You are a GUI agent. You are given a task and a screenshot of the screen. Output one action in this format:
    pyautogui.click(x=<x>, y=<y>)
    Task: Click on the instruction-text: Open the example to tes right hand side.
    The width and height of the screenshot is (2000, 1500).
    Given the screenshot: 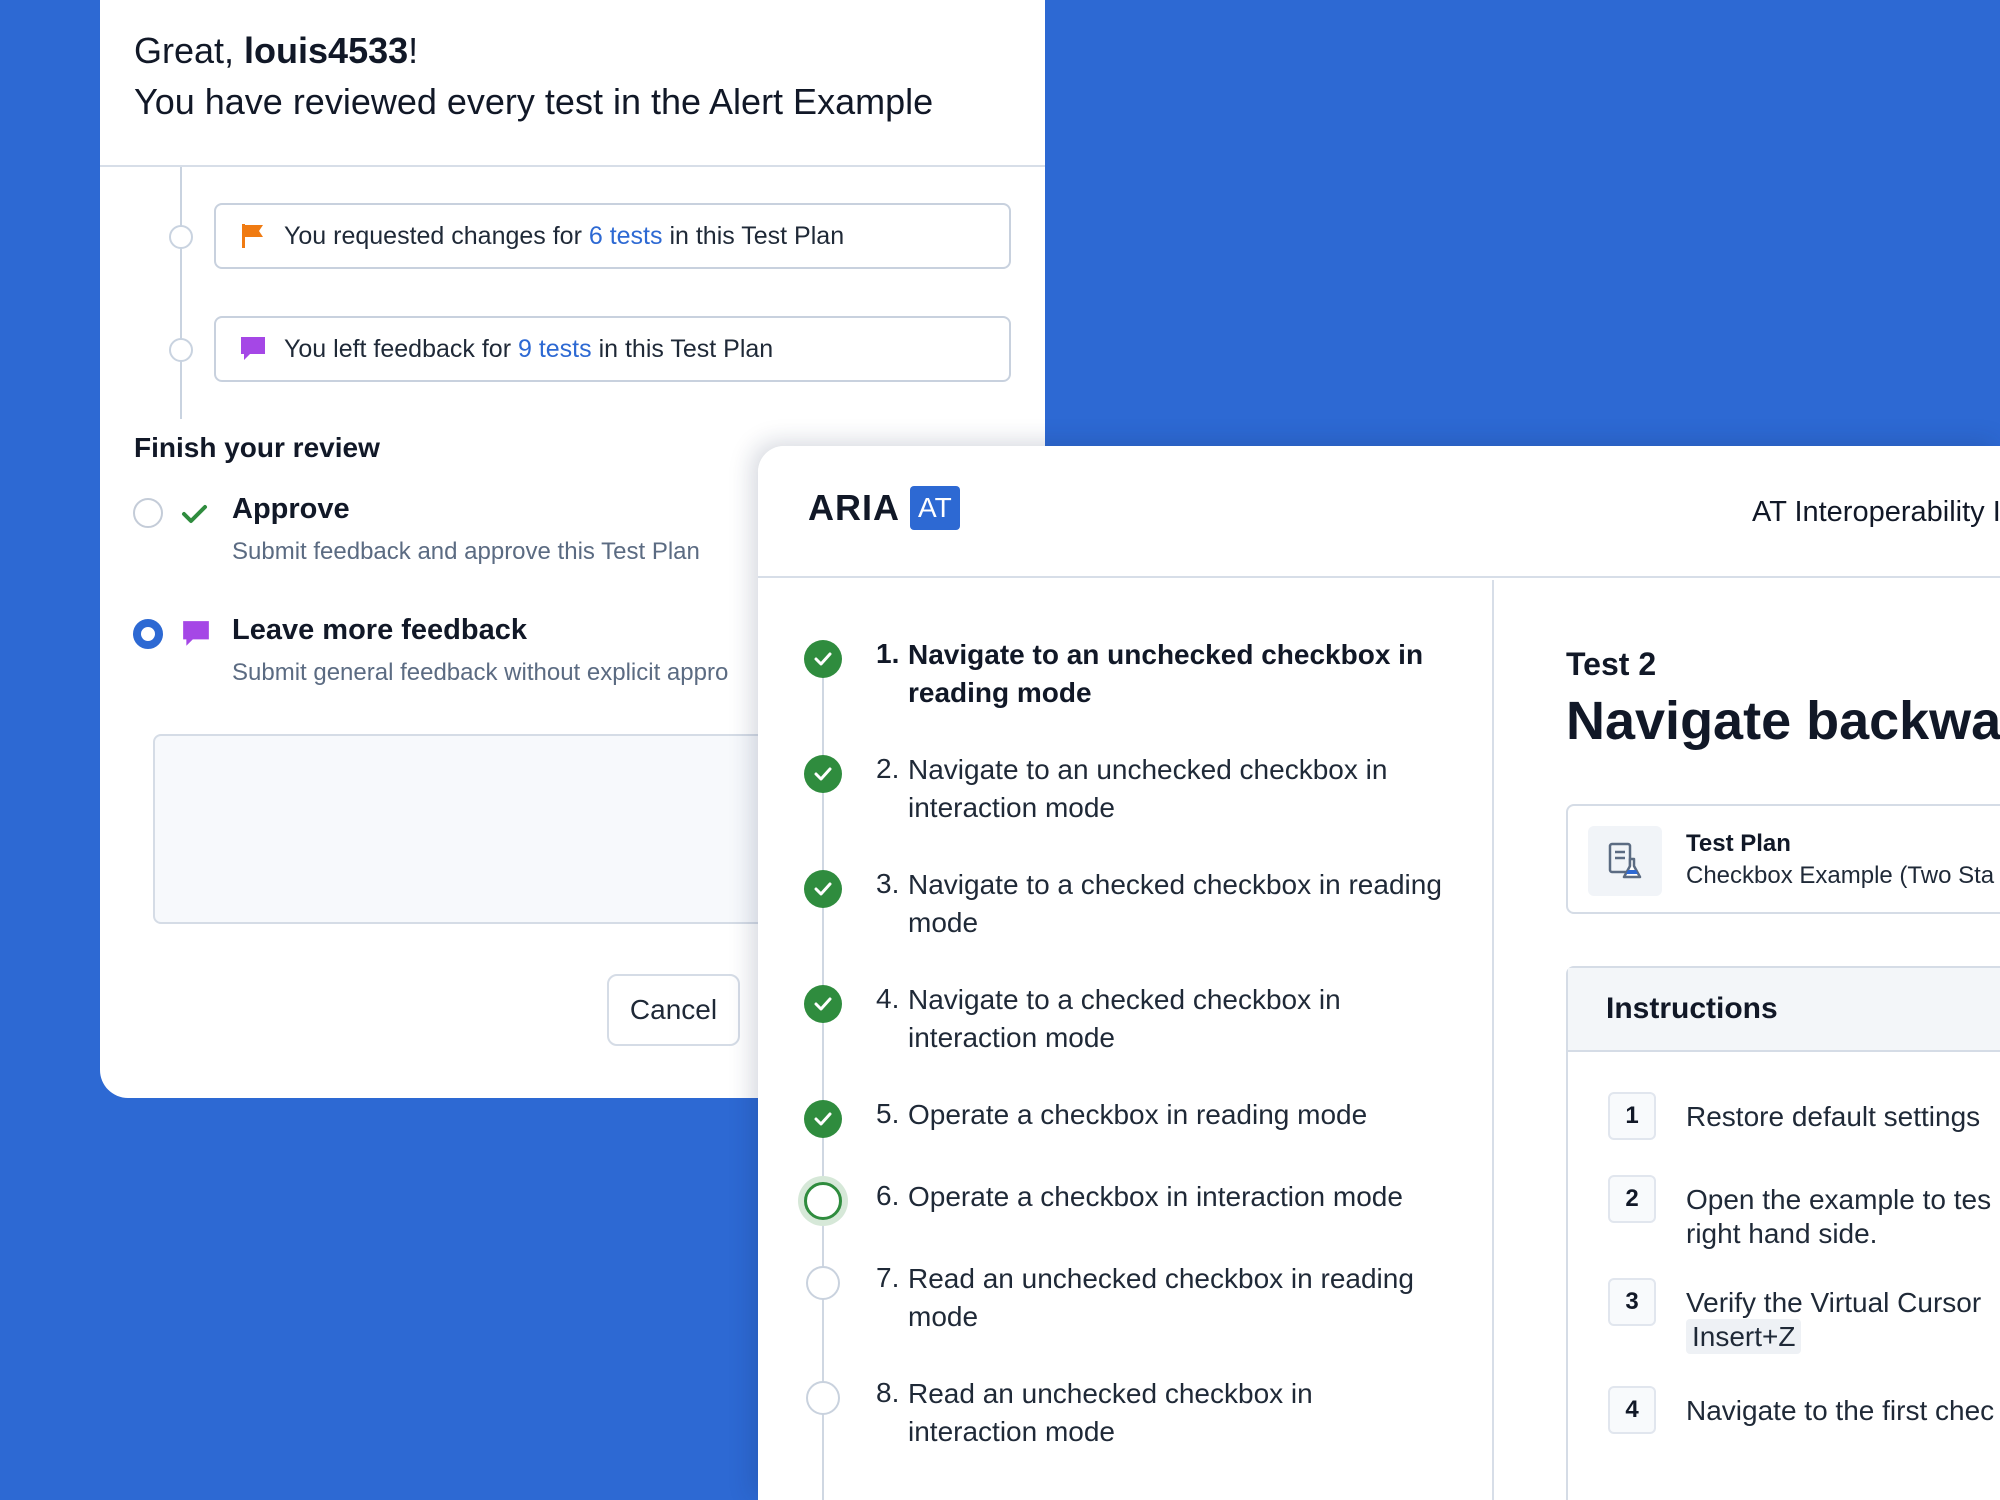 What is the action you would take?
    pyautogui.click(x=1843, y=1217)
    